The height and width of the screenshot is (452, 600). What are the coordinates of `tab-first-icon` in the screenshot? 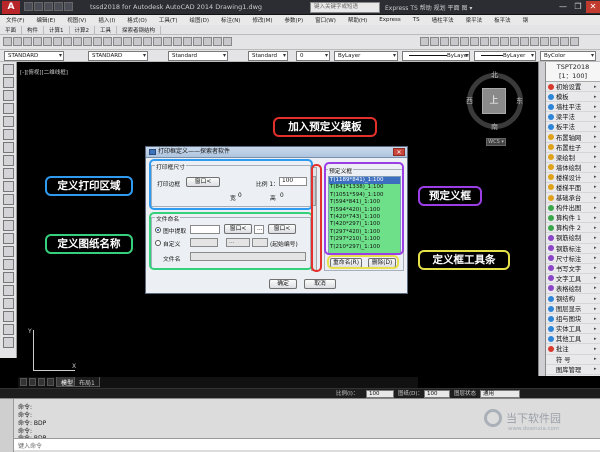 It's located at (32, 382).